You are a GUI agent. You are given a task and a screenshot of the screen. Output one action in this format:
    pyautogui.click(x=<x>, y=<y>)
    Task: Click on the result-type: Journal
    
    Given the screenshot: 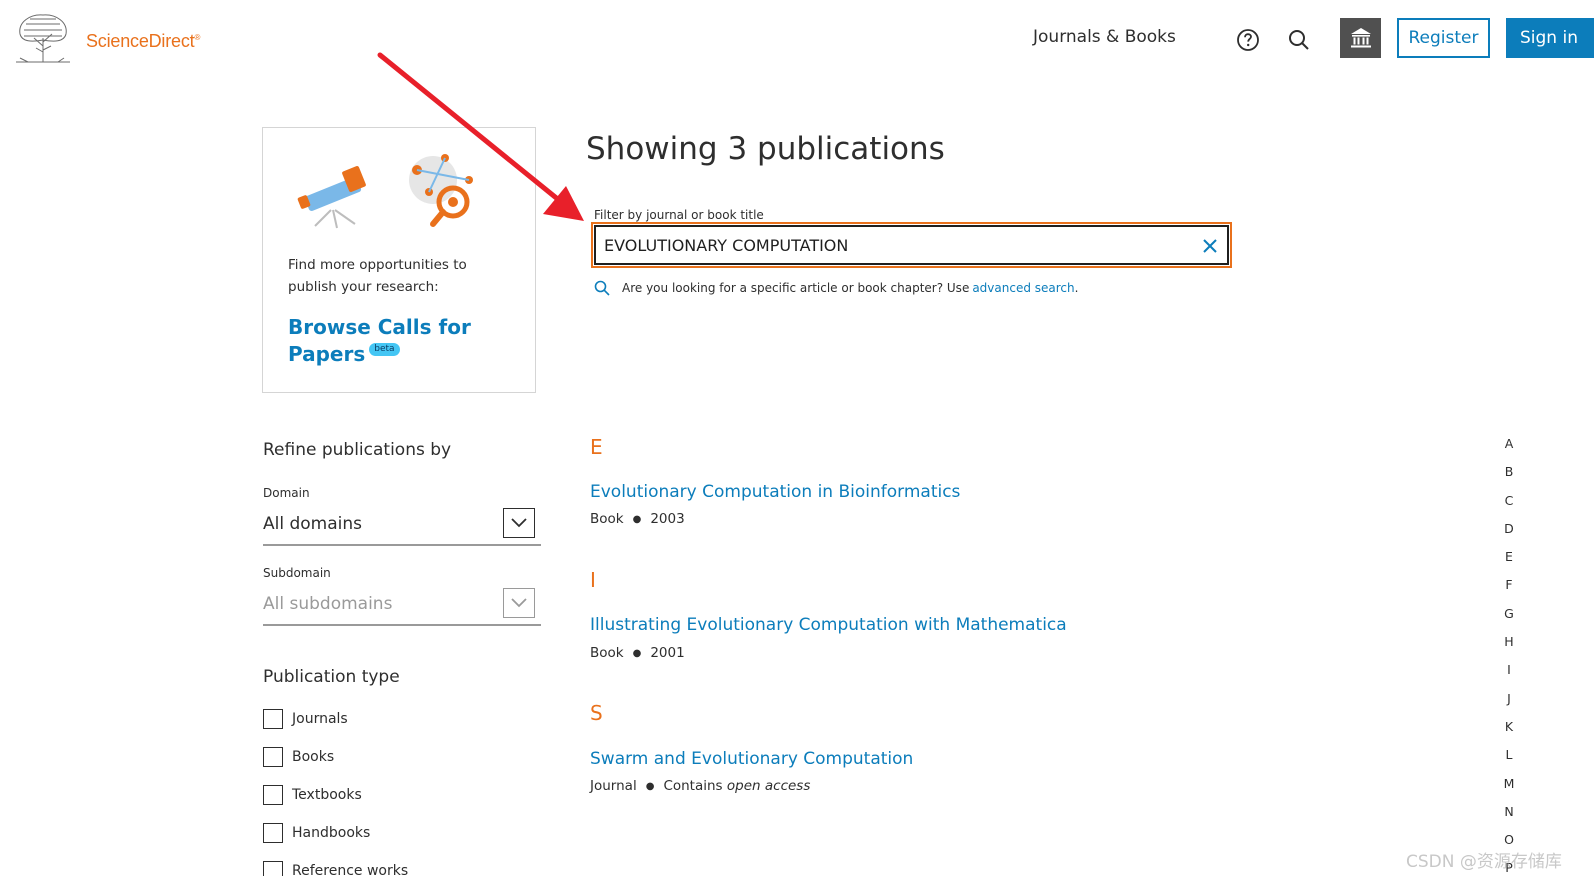 What is the action you would take?
    pyautogui.click(x=613, y=786)
    